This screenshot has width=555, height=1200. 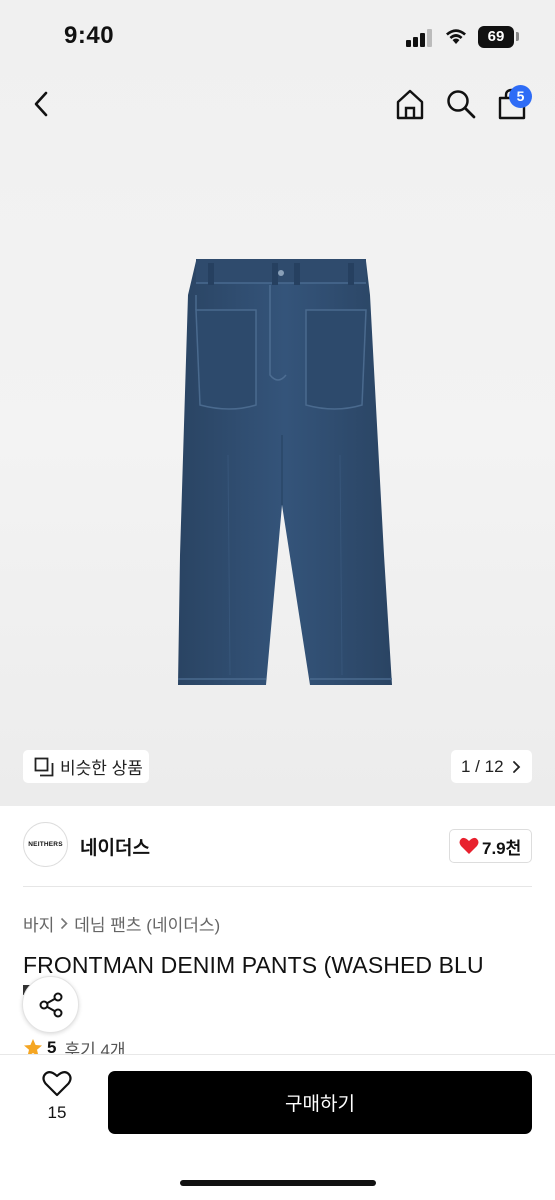 I want to click on image-pager-text: 1 / 12, so click(x=482, y=766).